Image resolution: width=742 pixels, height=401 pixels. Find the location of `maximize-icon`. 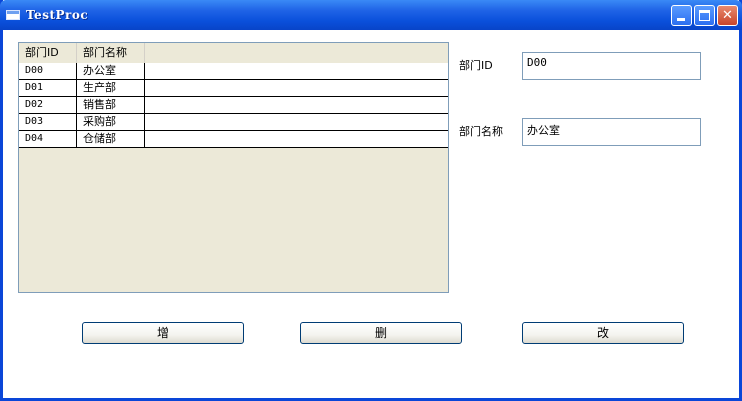

maximize-icon is located at coordinates (704, 15).